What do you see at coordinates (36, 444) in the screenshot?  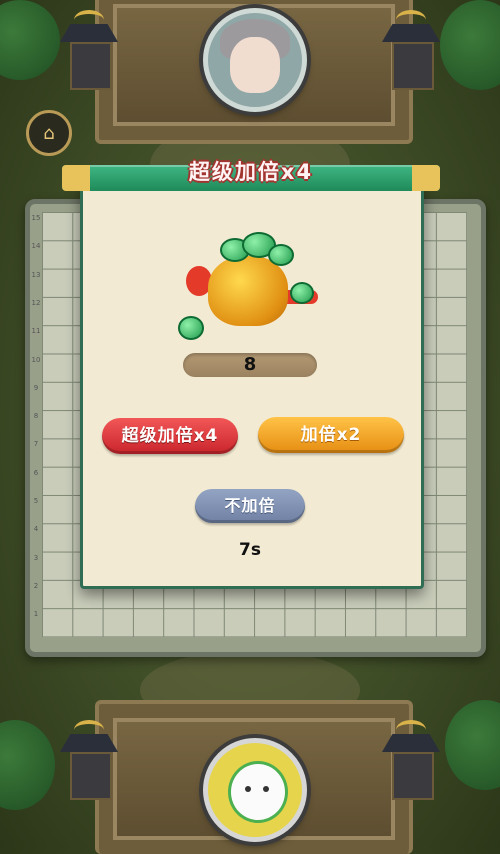 I see `row-label: 7` at bounding box center [36, 444].